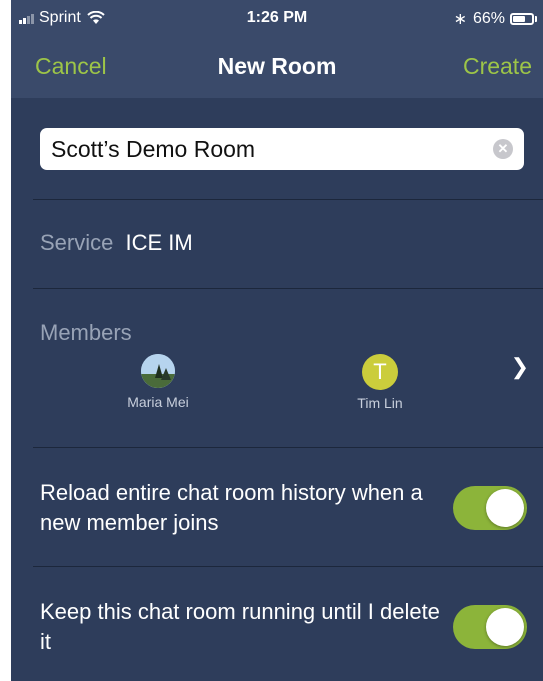 The height and width of the screenshot is (681, 543). I want to click on avatar, so click(158, 371).